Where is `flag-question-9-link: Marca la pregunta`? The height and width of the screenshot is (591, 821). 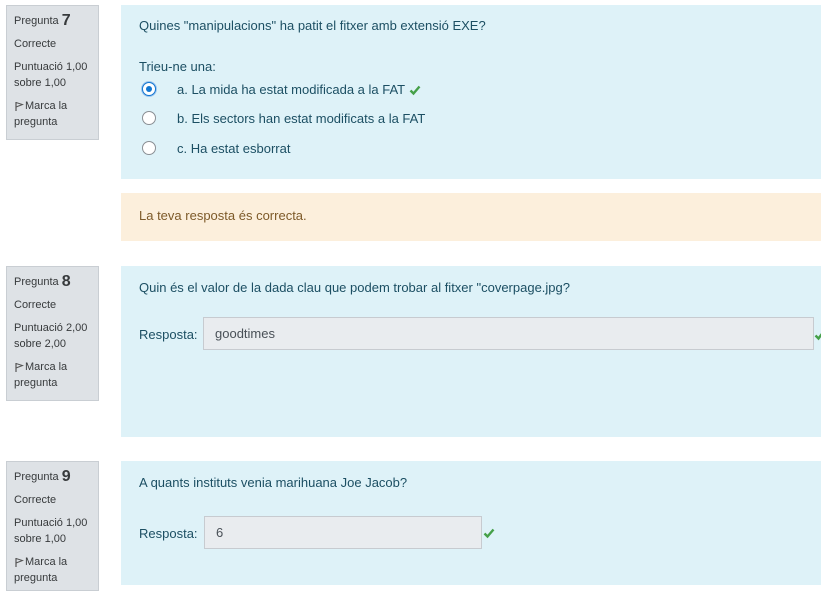
flag-question-9-link: Marca la pregunta is located at coordinates (56, 570).